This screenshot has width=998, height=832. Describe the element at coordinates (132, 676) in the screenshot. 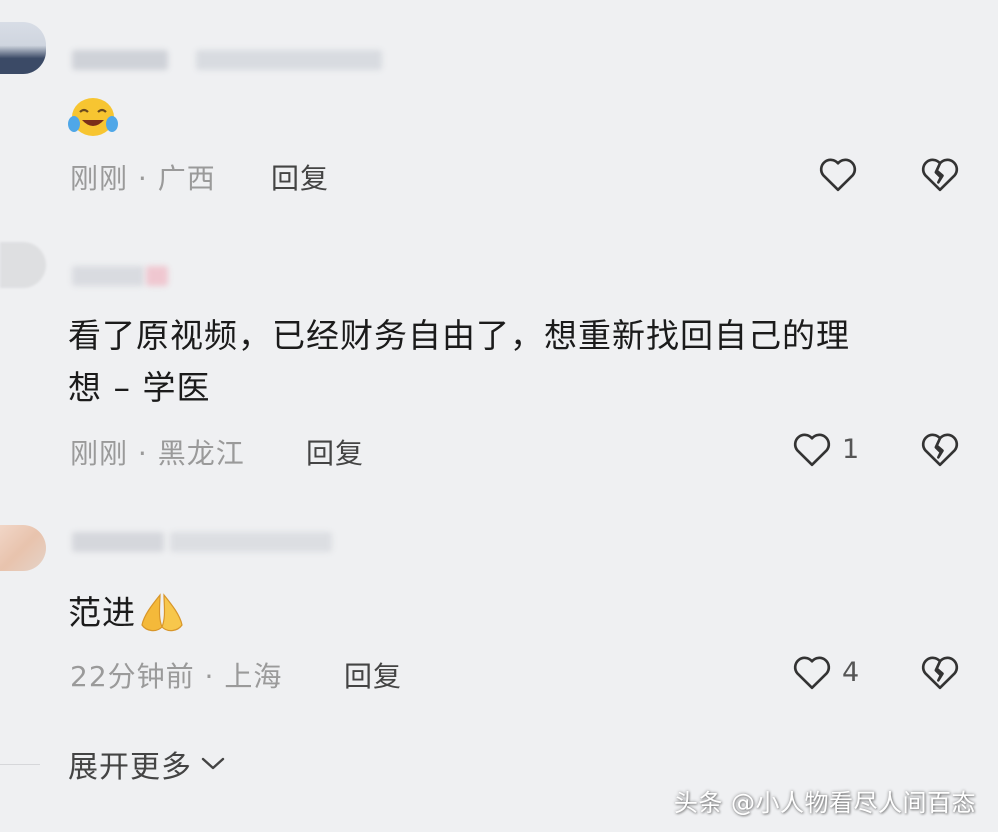

I see `comment-time: 22分钟前` at that location.